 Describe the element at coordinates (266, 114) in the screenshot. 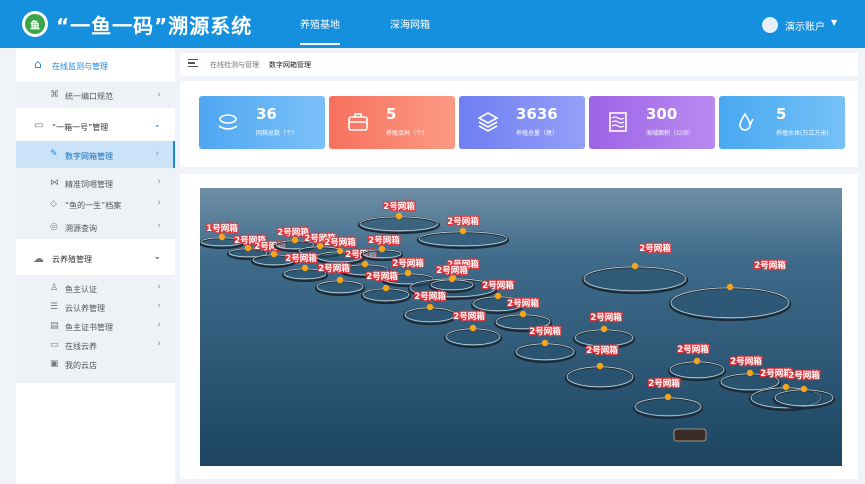

I see `stat-value: 36` at that location.